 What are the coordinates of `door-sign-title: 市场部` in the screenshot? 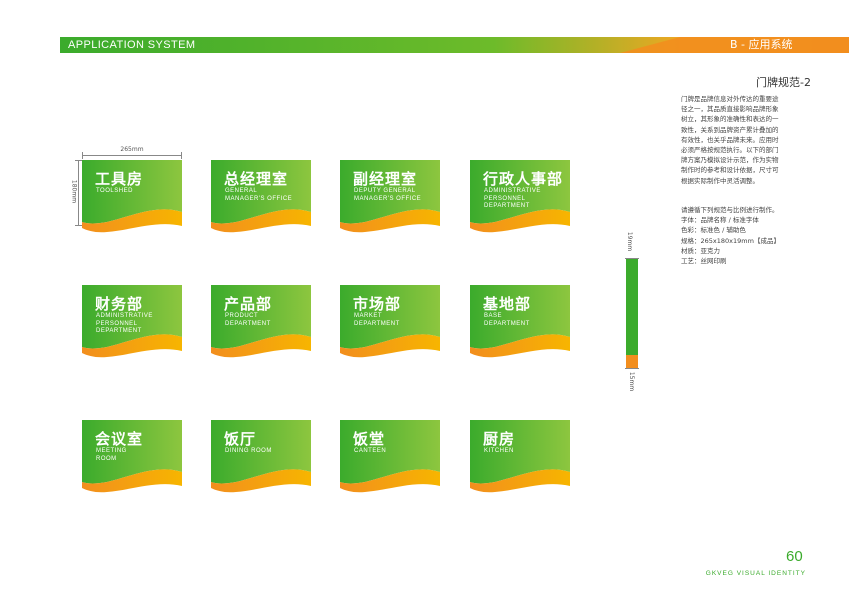 It's located at (377, 304).